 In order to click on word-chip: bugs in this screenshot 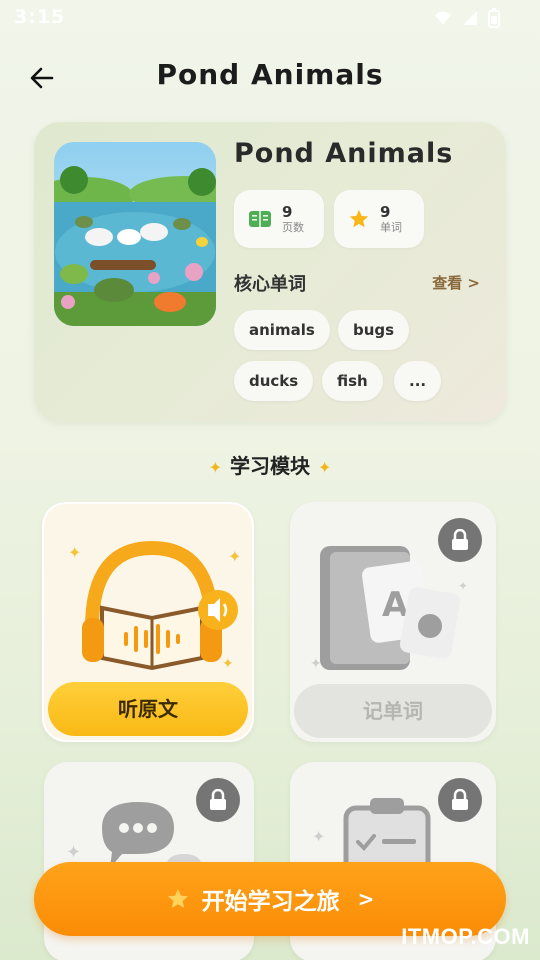, I will do `click(374, 330)`.